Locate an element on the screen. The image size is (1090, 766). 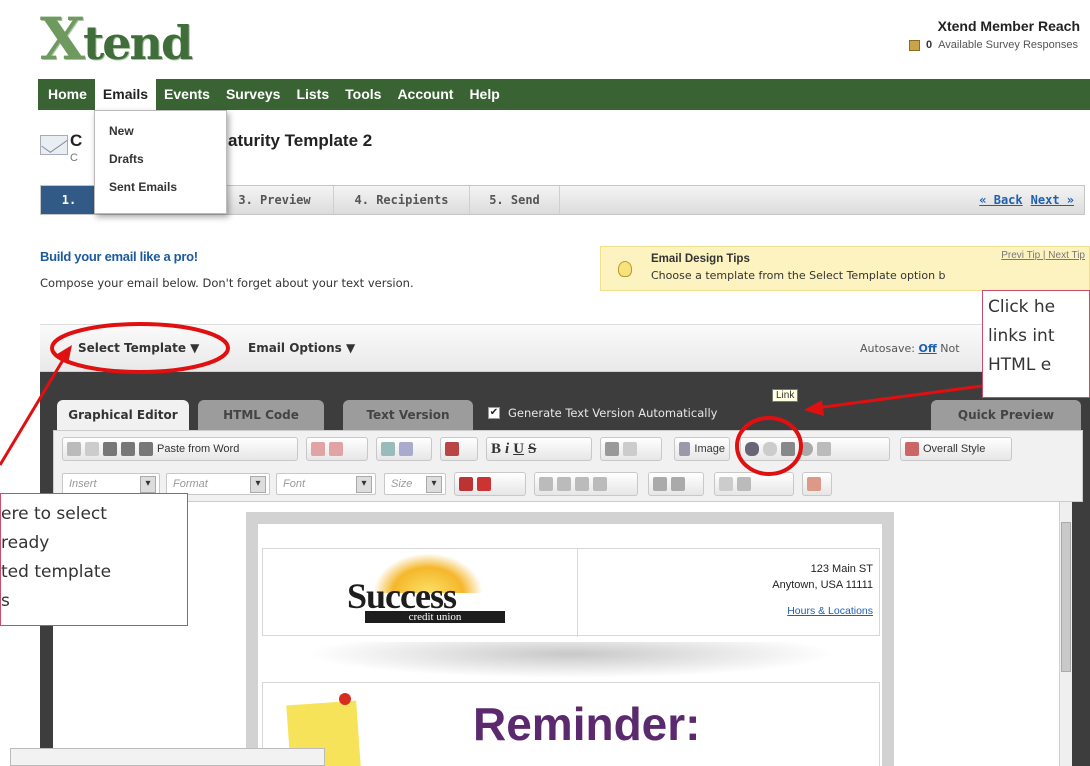
outdent-icon is located at coordinates (726, 484).